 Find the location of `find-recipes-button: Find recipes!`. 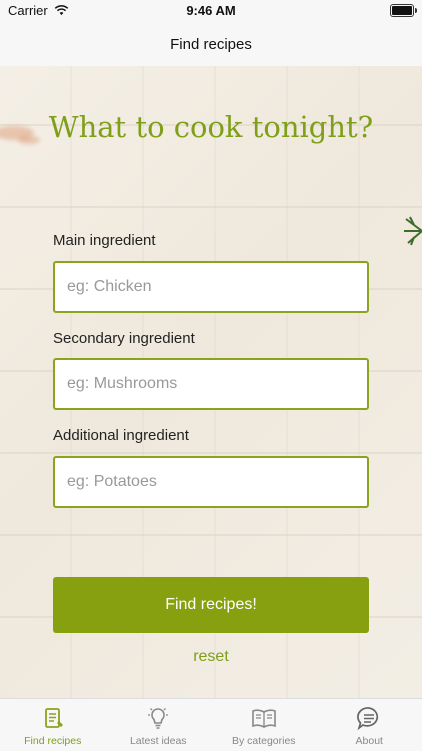

find-recipes-button: Find recipes! is located at coordinates (211, 605).